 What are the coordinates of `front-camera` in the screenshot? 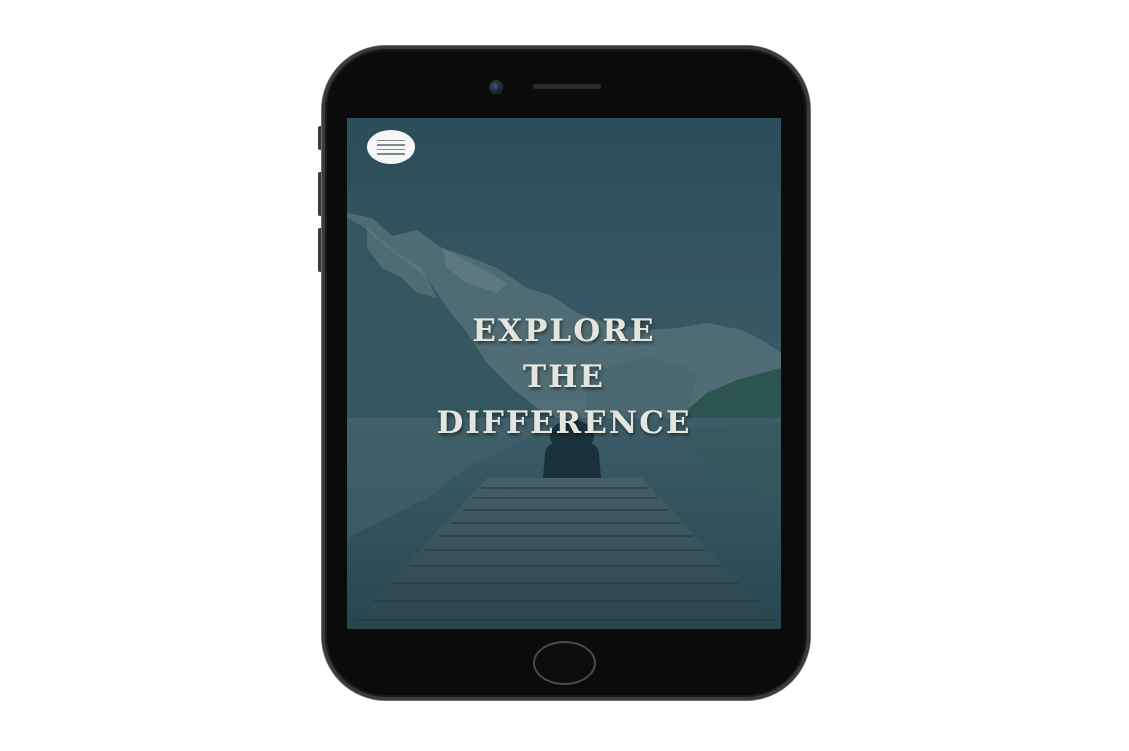 It's located at (496, 87).